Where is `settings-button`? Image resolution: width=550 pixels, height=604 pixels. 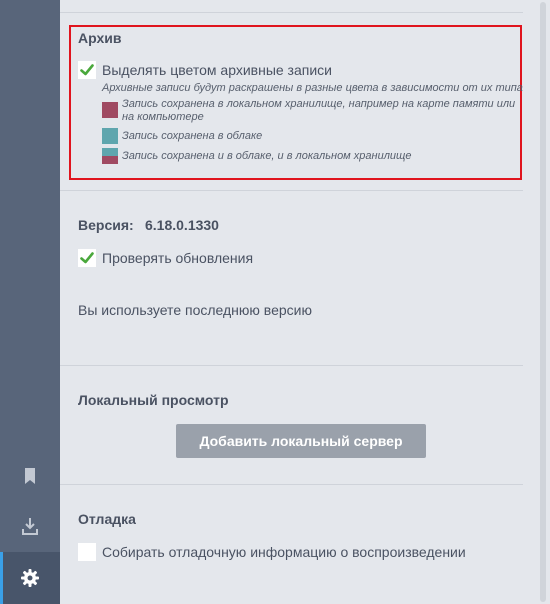
settings-button is located at coordinates (30, 578).